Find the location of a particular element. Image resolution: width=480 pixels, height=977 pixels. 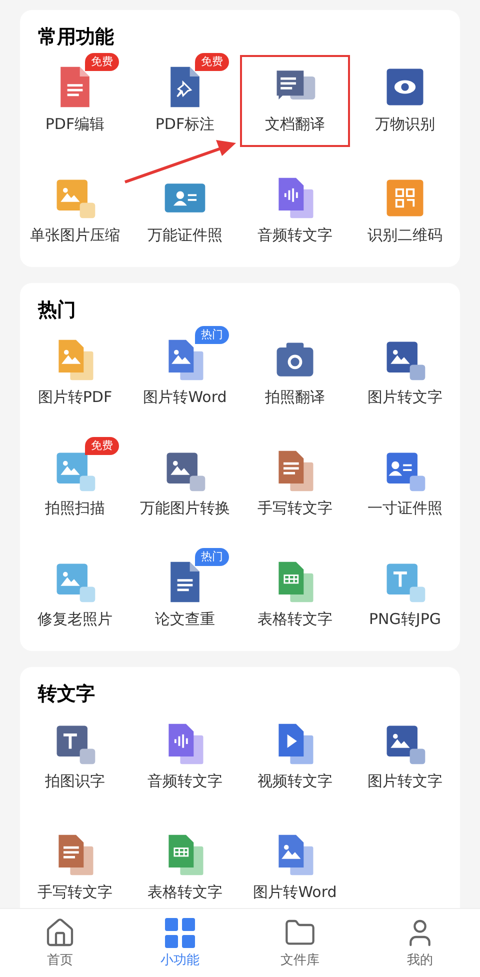

feature-label: 拍图识字 is located at coordinates (75, 781).